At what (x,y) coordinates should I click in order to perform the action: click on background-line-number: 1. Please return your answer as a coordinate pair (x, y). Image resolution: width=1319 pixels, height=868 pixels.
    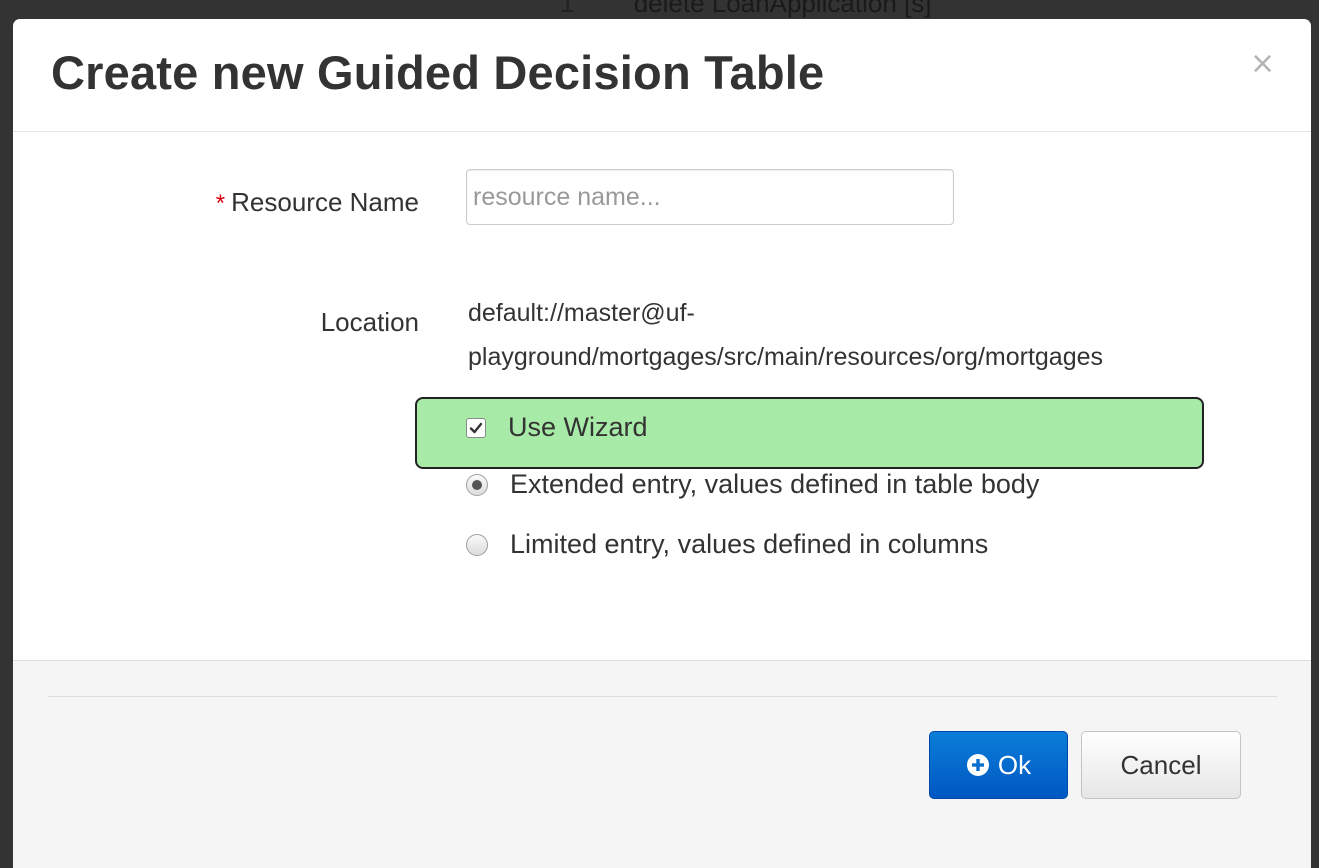
    Looking at the image, I should click on (567, 9).